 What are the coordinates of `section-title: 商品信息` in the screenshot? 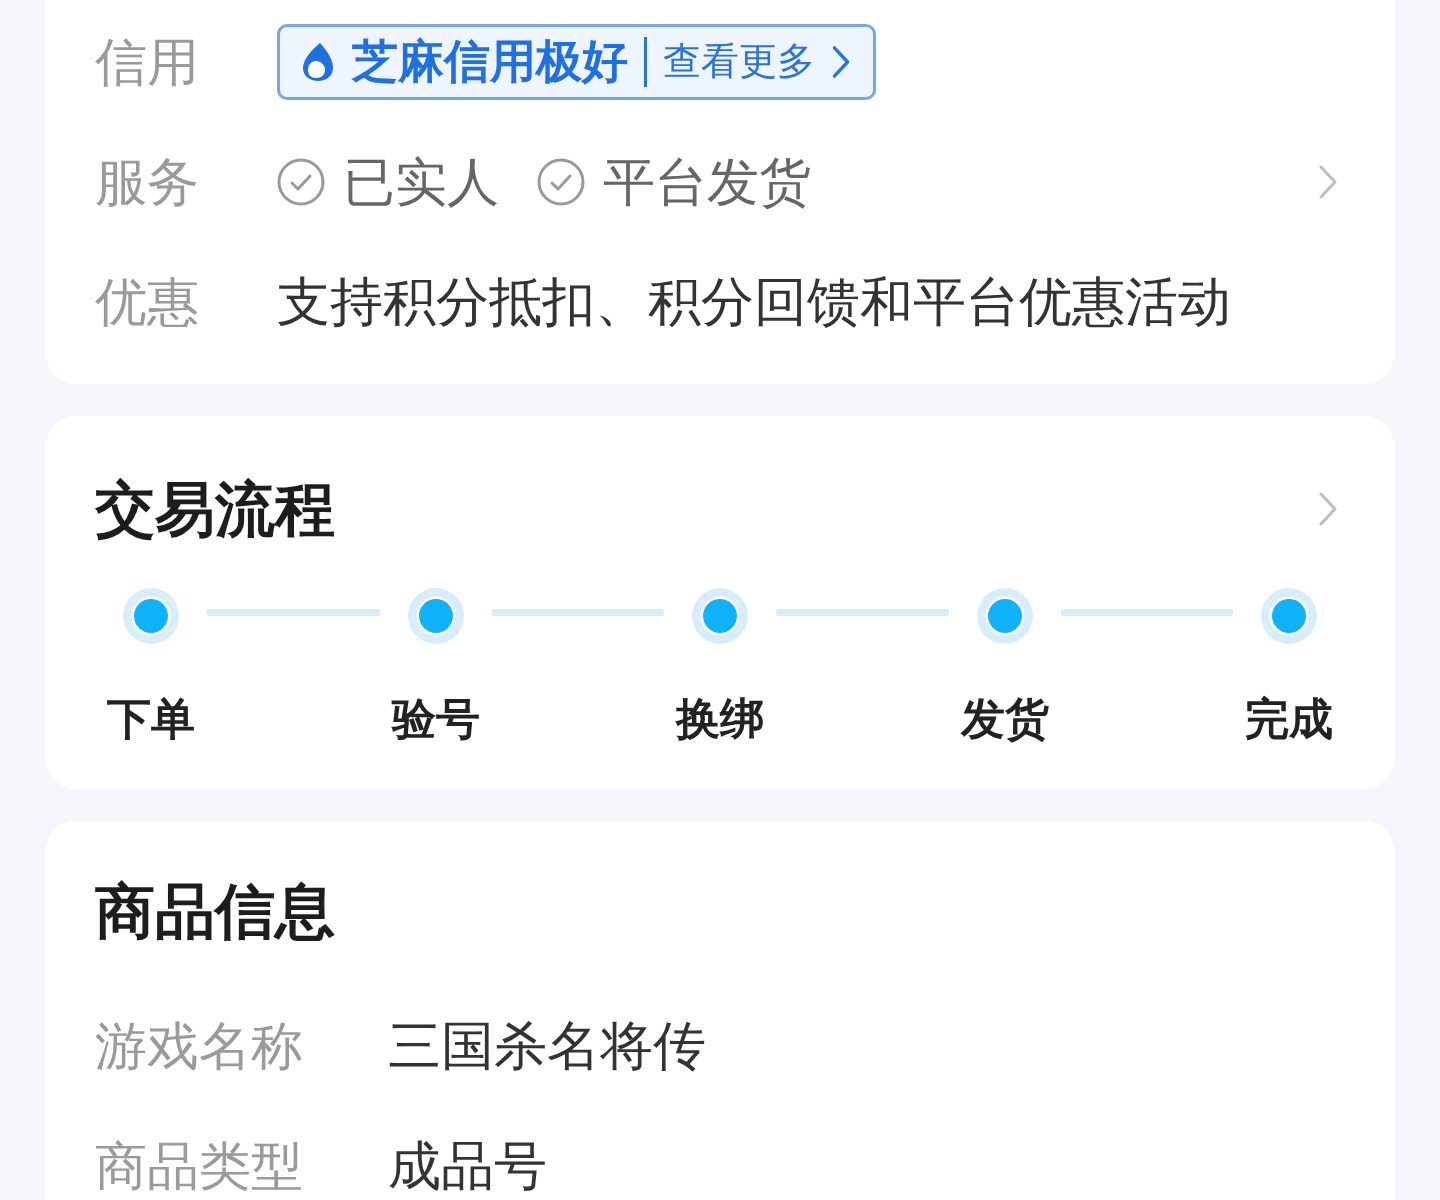 It's located at (215, 911).